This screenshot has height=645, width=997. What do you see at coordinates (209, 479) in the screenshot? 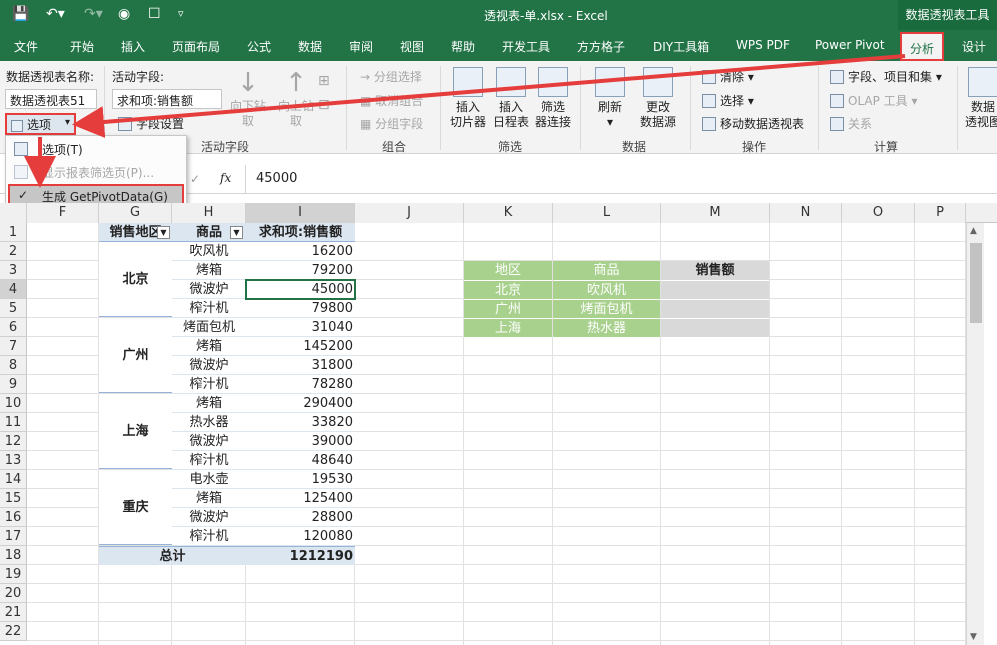
I see `pivot-product-cell: 电水壶` at bounding box center [209, 479].